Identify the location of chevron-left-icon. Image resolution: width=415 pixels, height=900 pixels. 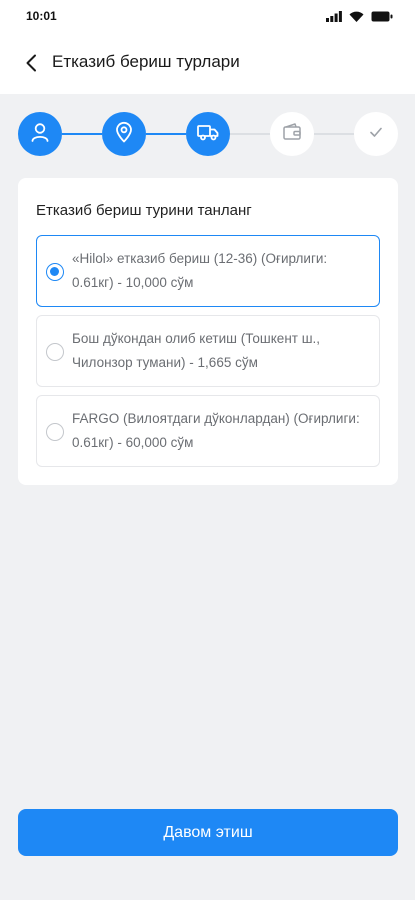
(31, 63).